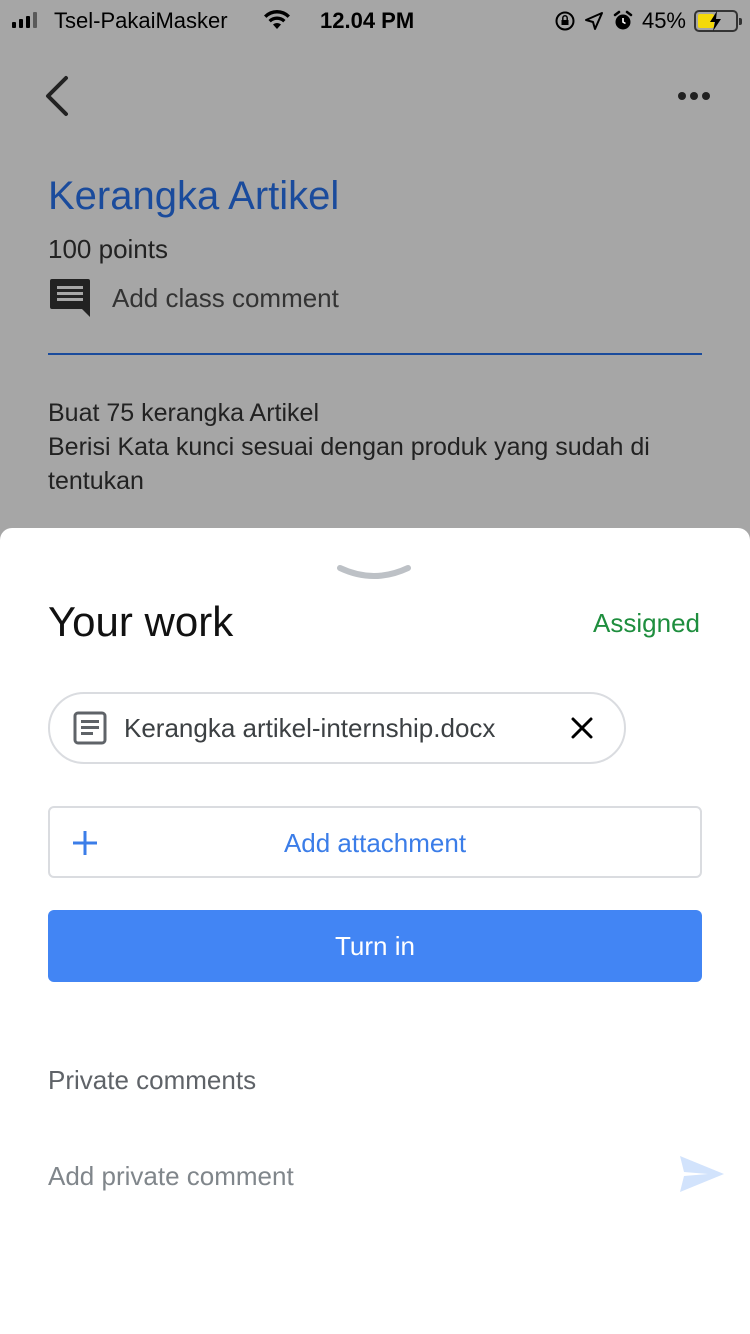 The height and width of the screenshot is (1334, 750). Describe the element at coordinates (367, 20) in the screenshot. I see `status-time: 12.04 PM` at that location.